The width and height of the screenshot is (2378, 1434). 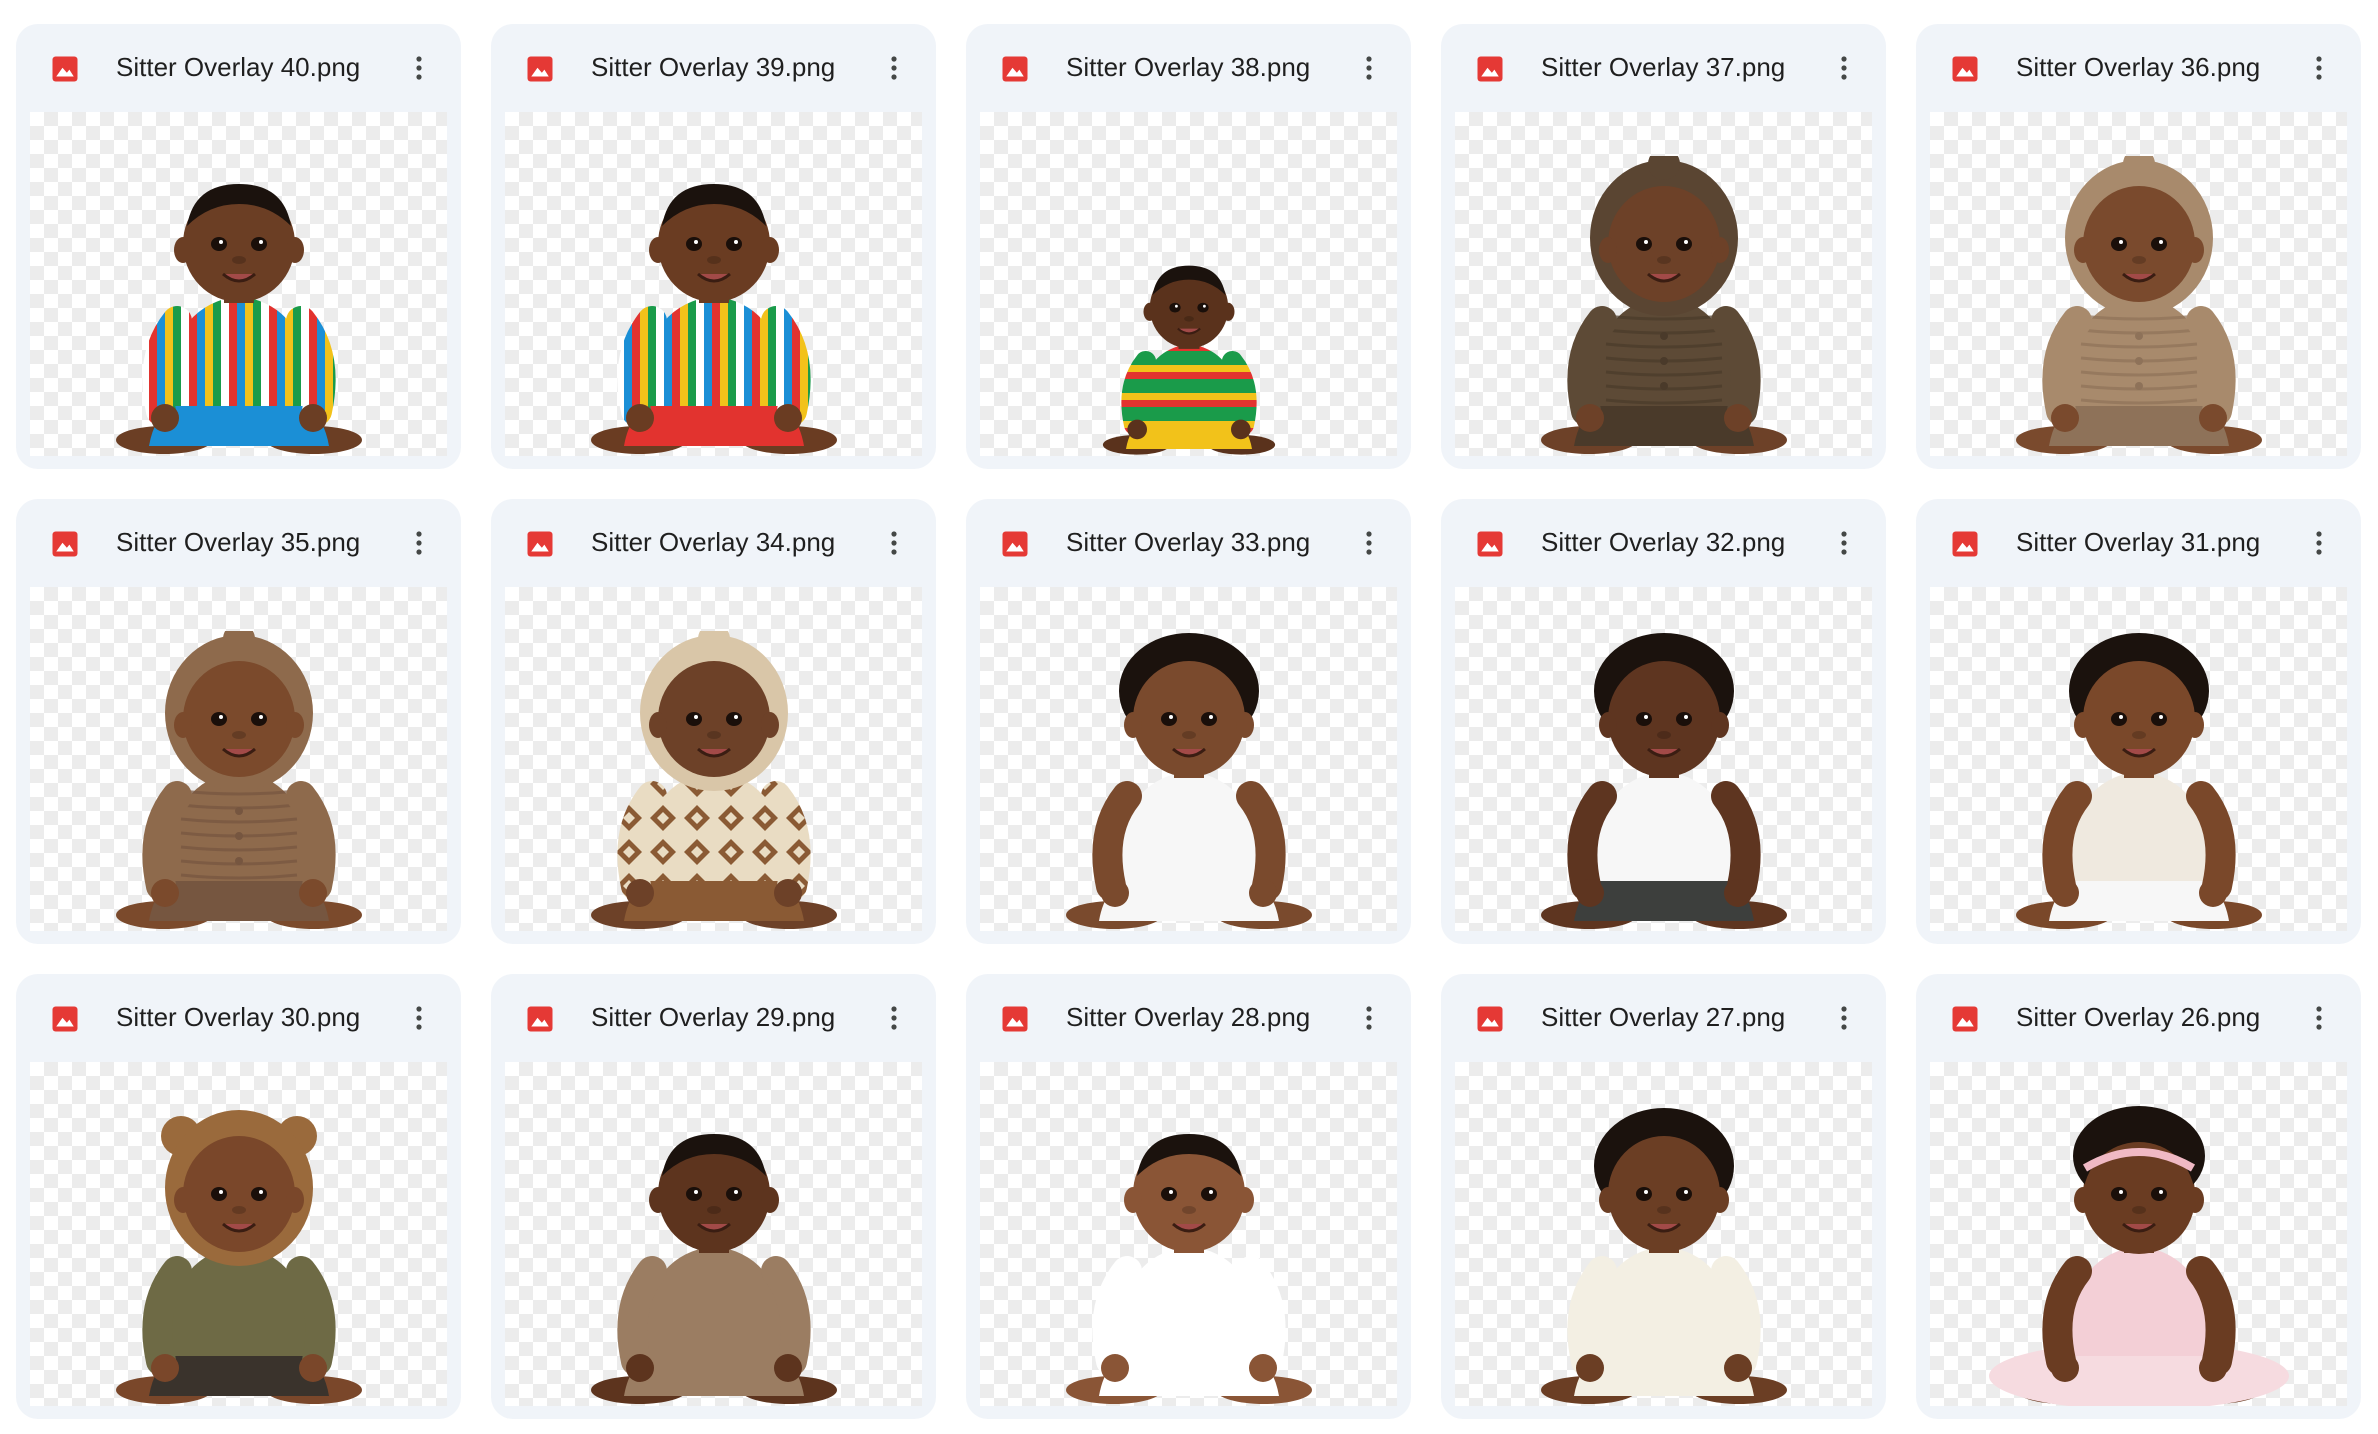 I want to click on file-card-header: Sitter Overlay 32.png, so click(x=1663, y=542).